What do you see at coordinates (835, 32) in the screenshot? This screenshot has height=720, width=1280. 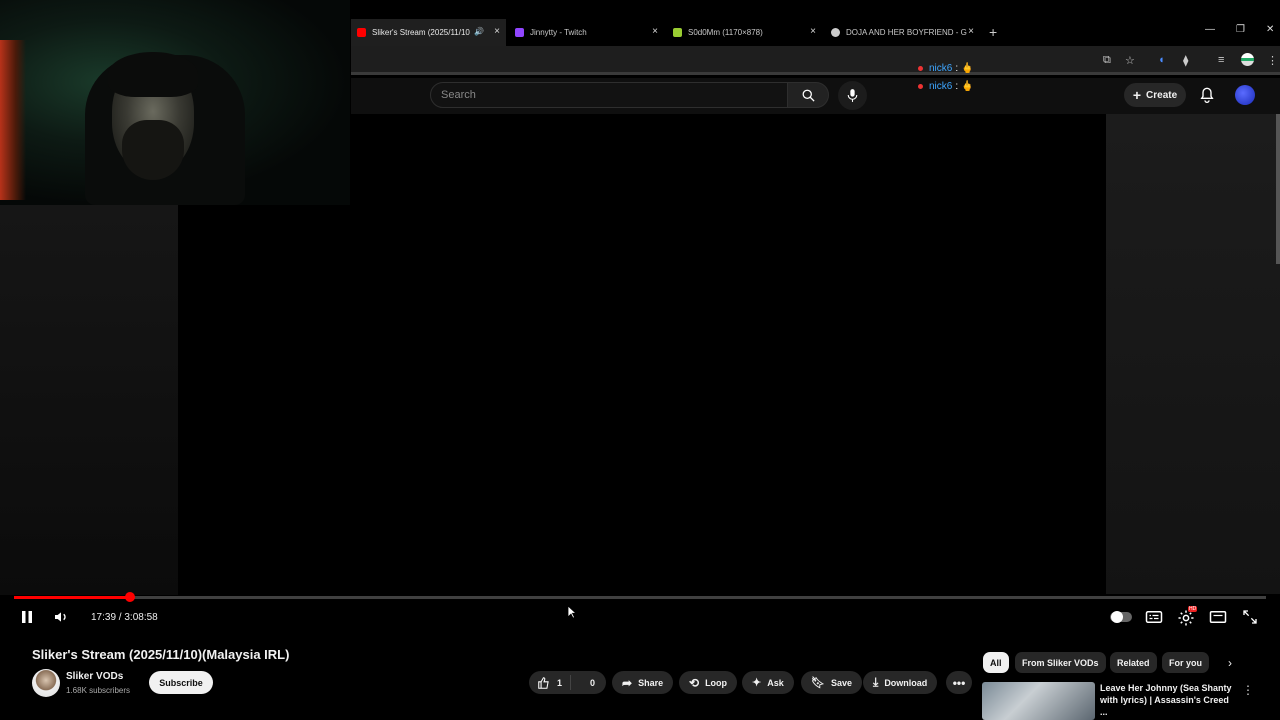 I see `google-favicon-icon` at bounding box center [835, 32].